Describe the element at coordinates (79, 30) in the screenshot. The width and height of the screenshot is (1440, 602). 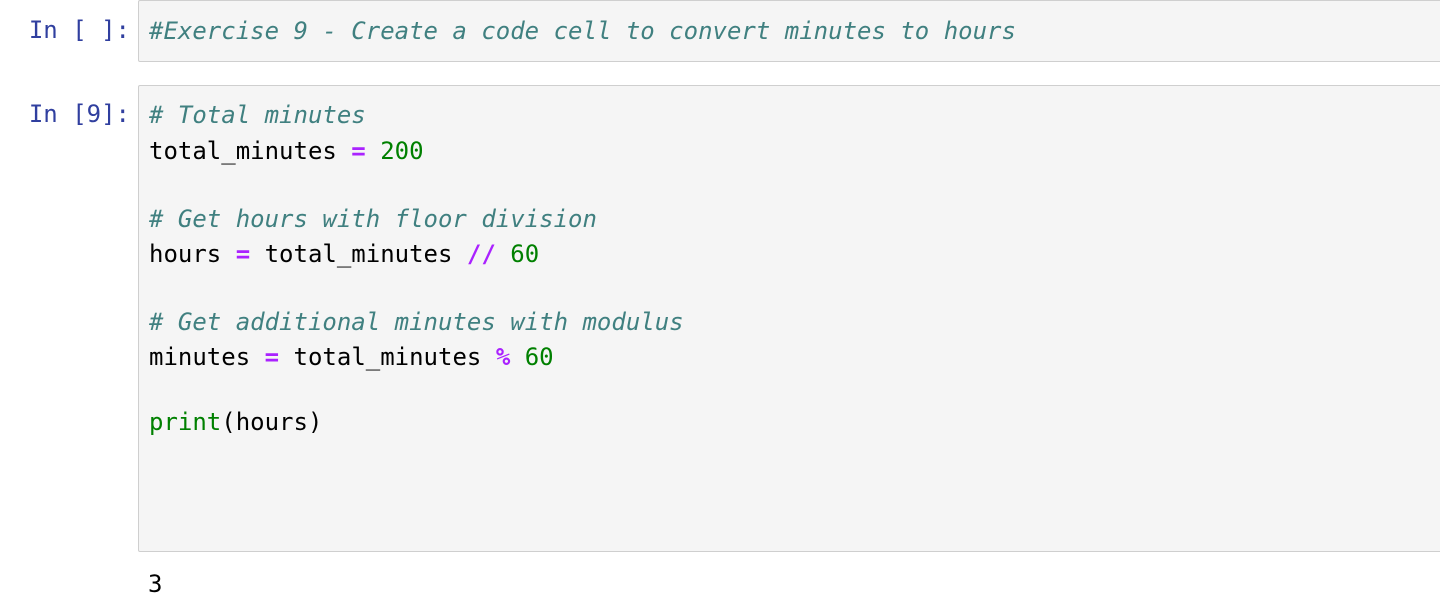
I see `cell-1-prompt: In [ ]:` at that location.